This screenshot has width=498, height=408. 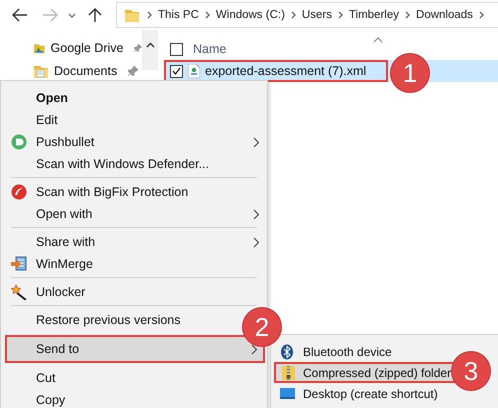 I want to click on menu-item: Unlocker, so click(x=45, y=292).